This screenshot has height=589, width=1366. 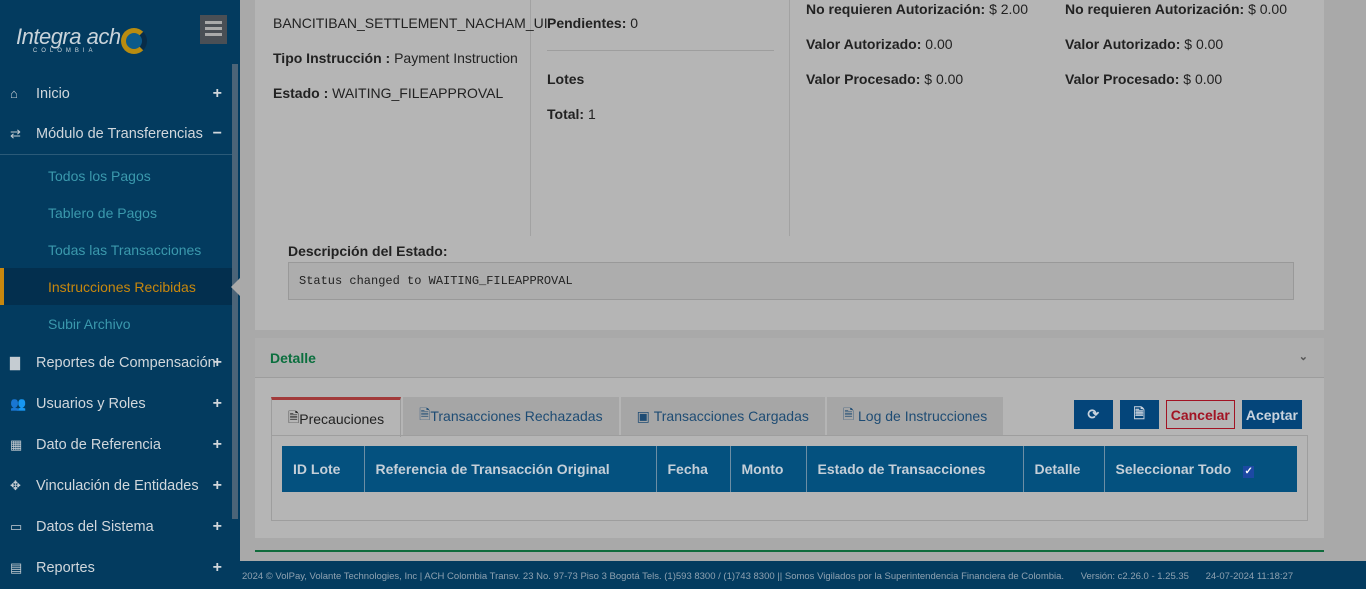 What do you see at coordinates (1249, 471) in the screenshot?
I see `select-all-checkbox: ✓` at bounding box center [1249, 471].